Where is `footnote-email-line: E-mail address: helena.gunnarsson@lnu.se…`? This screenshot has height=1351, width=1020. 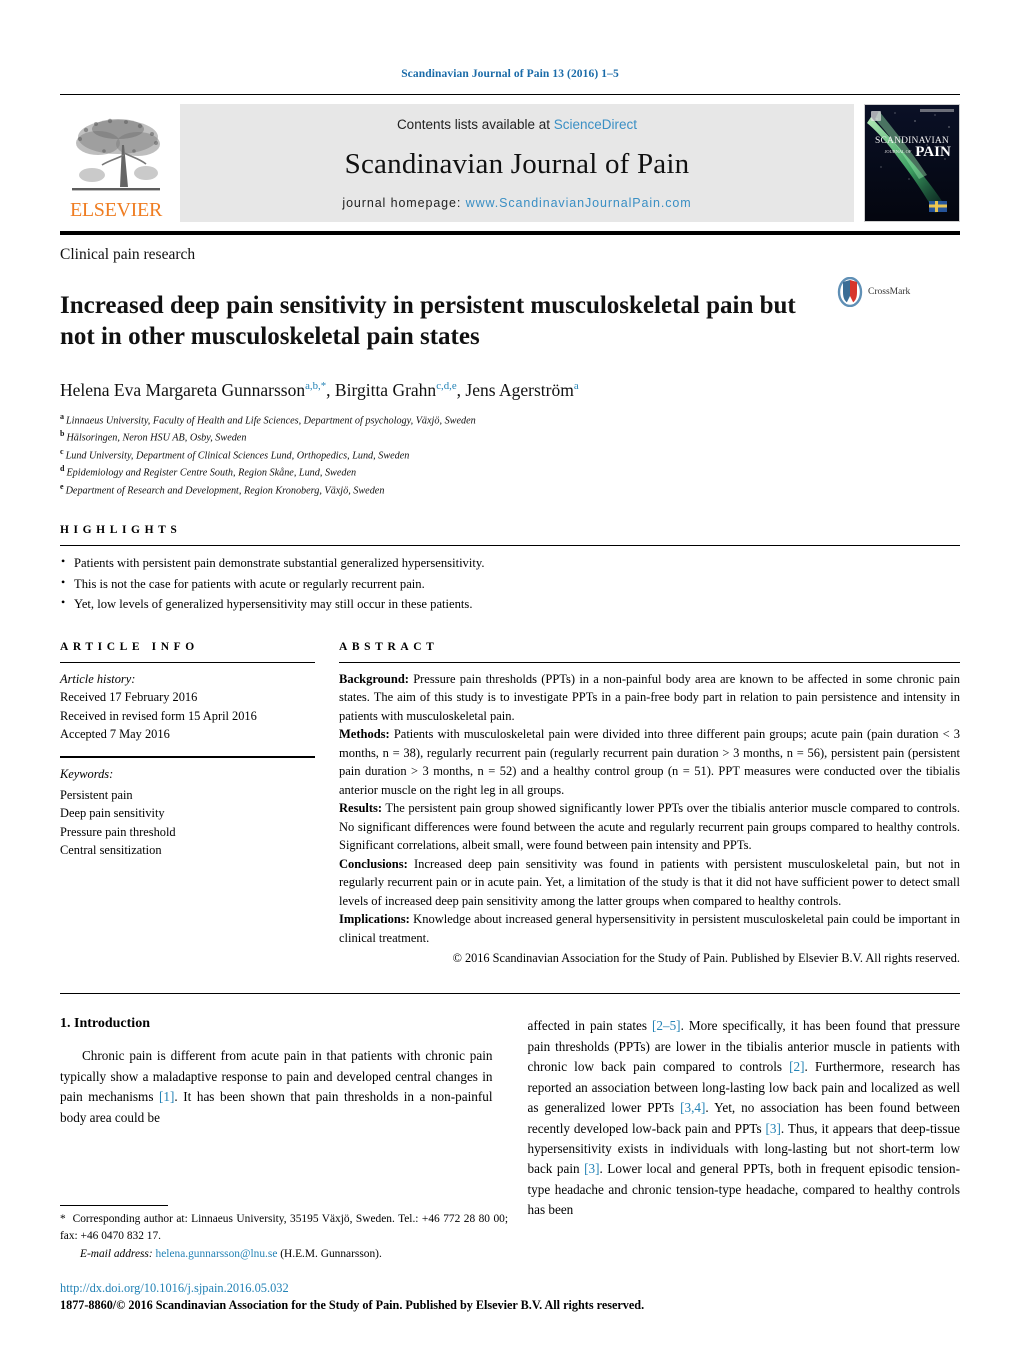 footnote-email-line: E-mail address: helena.gunnarsson@lnu.se… is located at coordinates (284, 1254).